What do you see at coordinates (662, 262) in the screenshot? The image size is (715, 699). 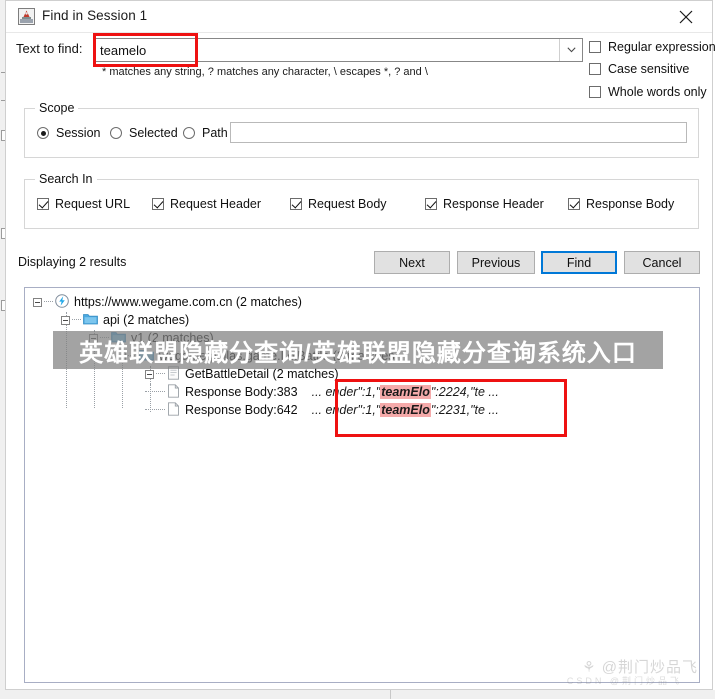 I see `cancel-button: Cancel` at bounding box center [662, 262].